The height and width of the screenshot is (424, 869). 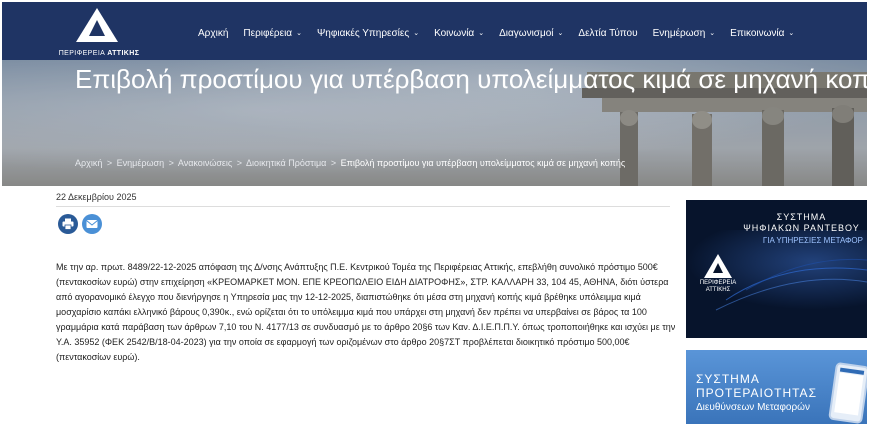 What do you see at coordinates (99, 53) in the screenshot?
I see `logo-text: ΠΕΡΙΦΕΡΕΙΑ ΑΤΤΙΚΗΣ` at bounding box center [99, 53].